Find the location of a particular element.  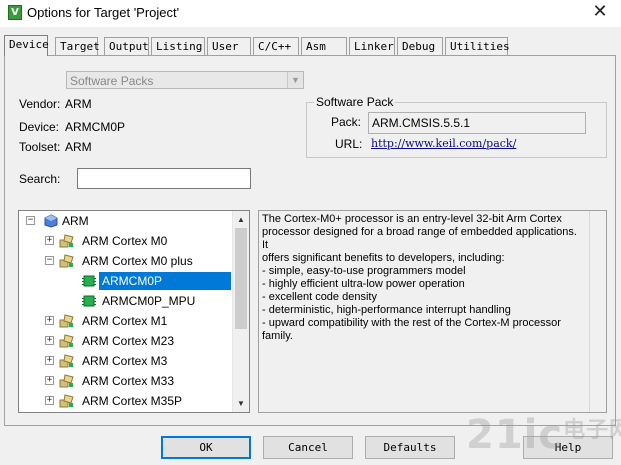

device-database-select: Software Packs ▼ is located at coordinates (185, 80).